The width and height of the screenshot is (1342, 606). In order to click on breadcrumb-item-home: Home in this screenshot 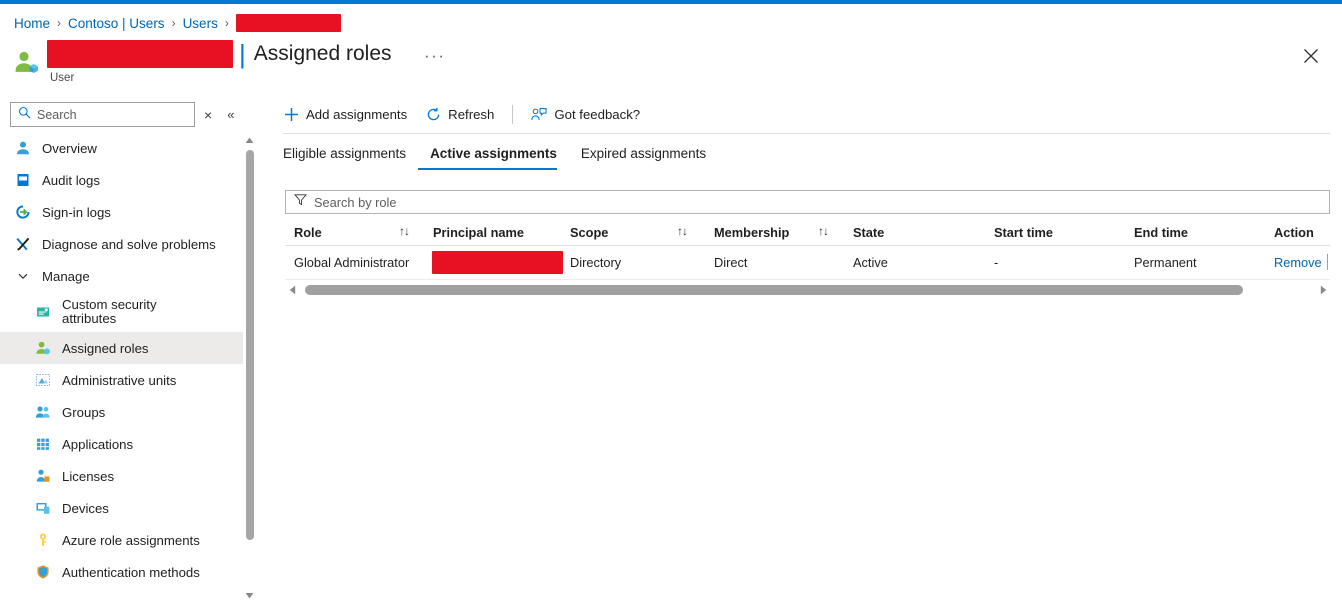, I will do `click(32, 23)`.